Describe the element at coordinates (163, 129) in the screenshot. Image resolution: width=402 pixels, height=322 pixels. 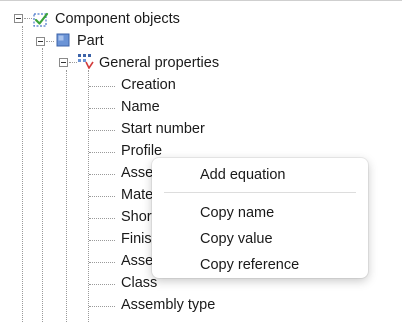
I see `property-start-number: Start number` at that location.